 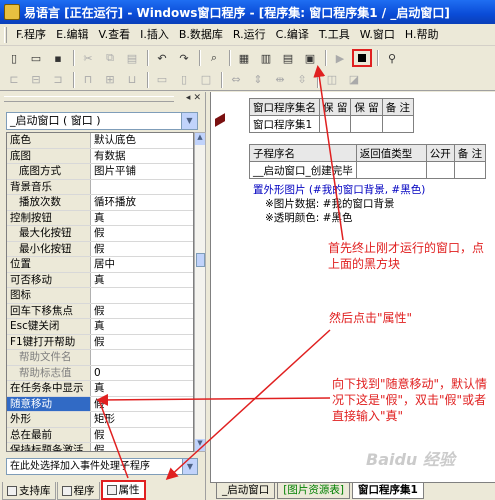 I want to click on property-value: 0, so click(x=142, y=372).